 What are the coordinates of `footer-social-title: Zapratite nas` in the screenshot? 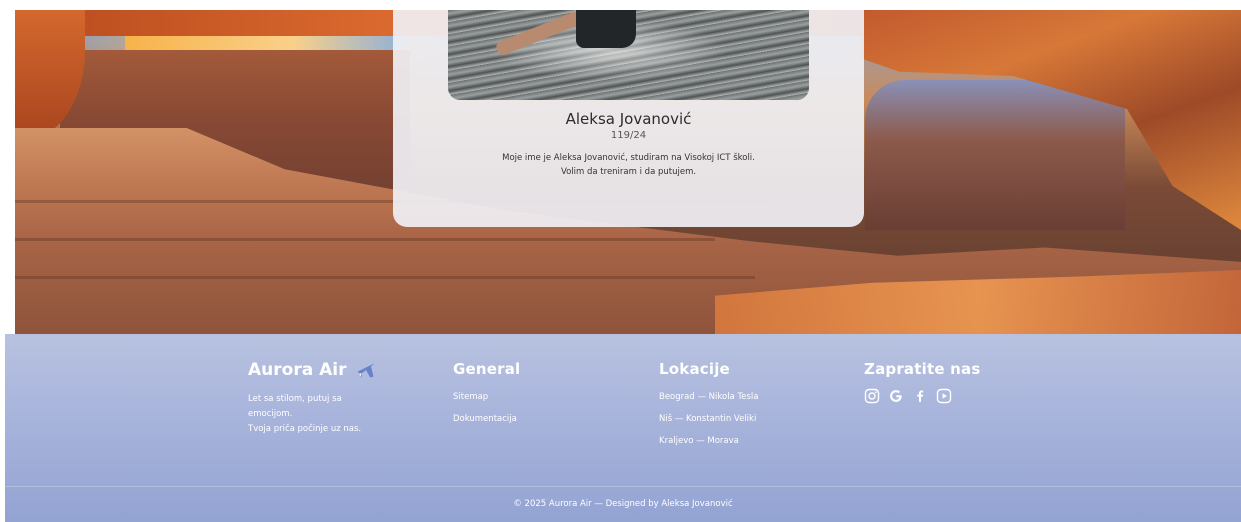 It's located at (922, 369).